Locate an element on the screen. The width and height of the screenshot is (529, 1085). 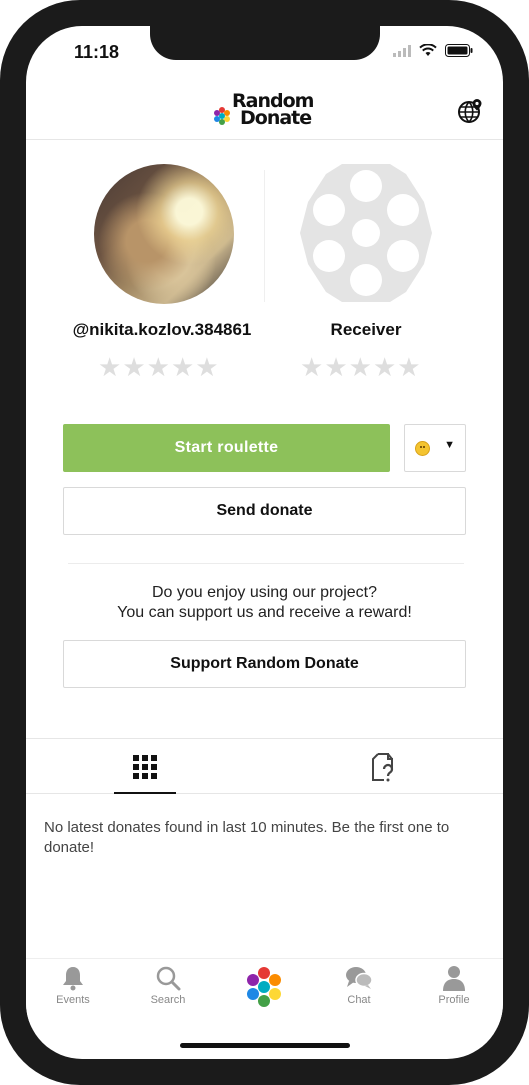
feed-tabs is located at coordinates (264, 766).